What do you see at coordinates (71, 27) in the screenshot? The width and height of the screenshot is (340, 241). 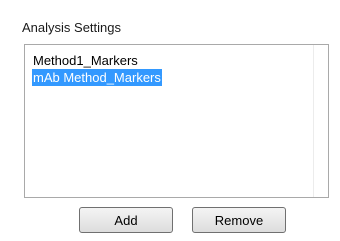 I see `analysis-settings-label: Analysis Settings` at bounding box center [71, 27].